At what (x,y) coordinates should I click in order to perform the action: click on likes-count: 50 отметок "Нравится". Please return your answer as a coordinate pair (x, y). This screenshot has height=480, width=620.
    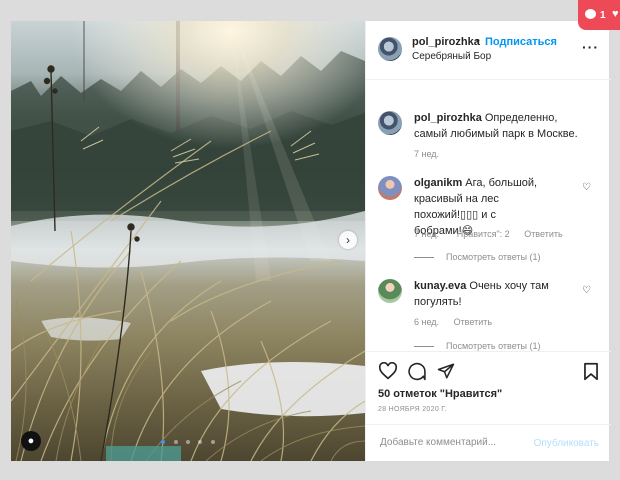
    Looking at the image, I should click on (440, 394).